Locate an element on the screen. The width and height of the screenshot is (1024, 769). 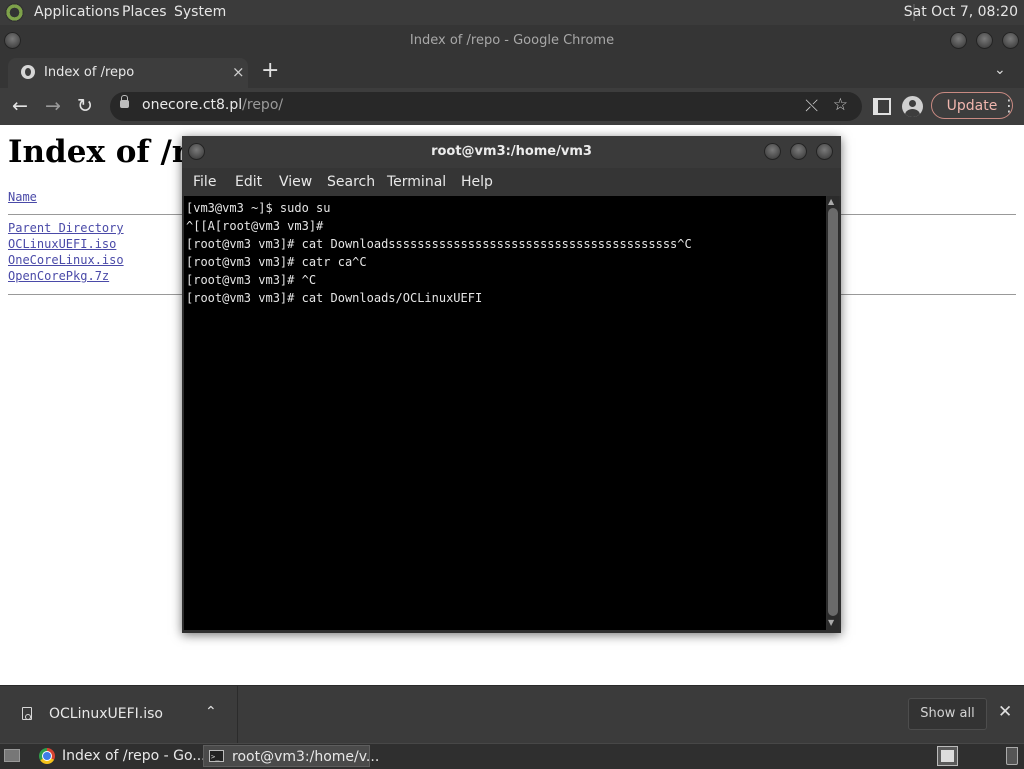
system-menu: System is located at coordinates (200, 12).